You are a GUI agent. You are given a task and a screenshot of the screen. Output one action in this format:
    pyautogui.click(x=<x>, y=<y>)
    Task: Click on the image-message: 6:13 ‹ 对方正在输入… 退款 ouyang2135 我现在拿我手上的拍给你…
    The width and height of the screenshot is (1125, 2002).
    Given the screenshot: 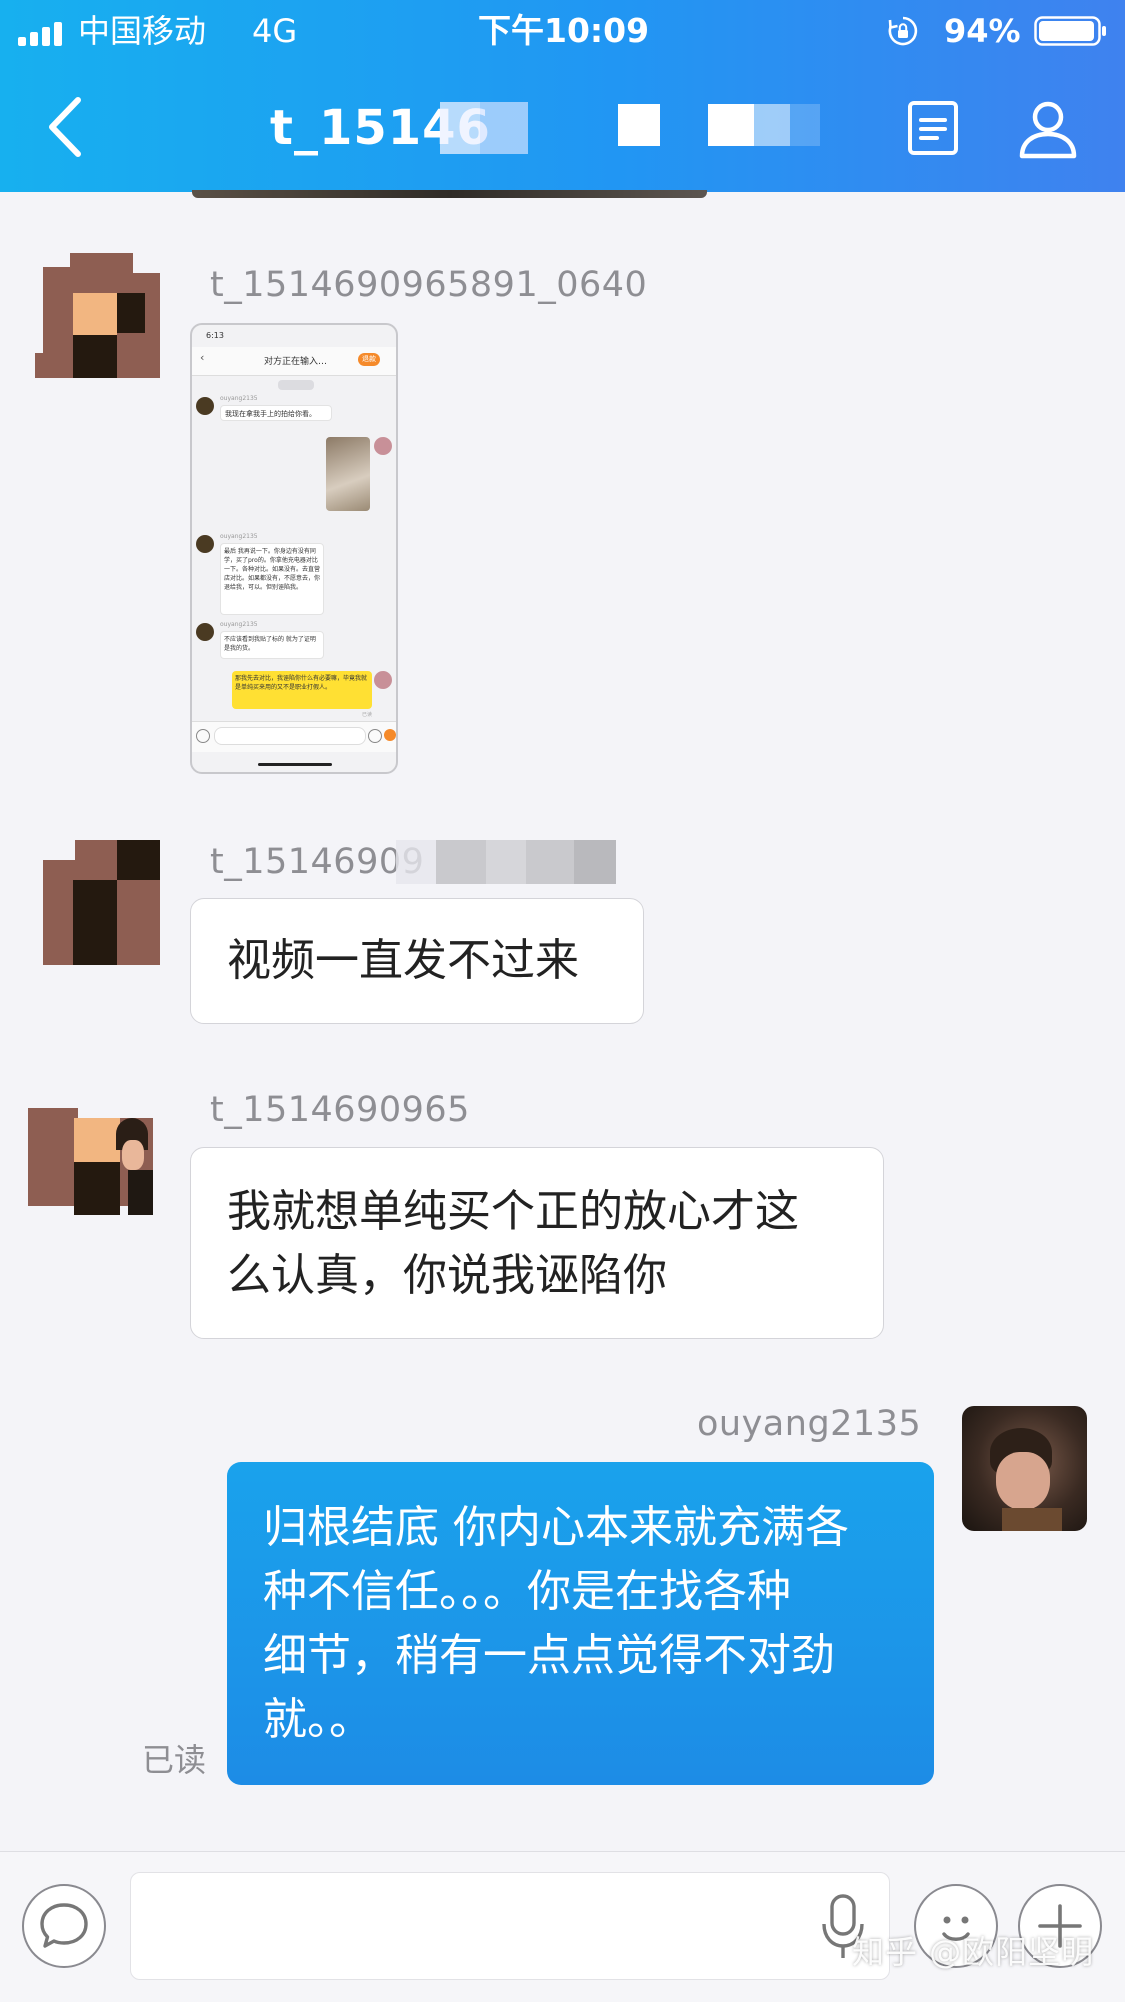 What is the action you would take?
    pyautogui.click(x=294, y=548)
    